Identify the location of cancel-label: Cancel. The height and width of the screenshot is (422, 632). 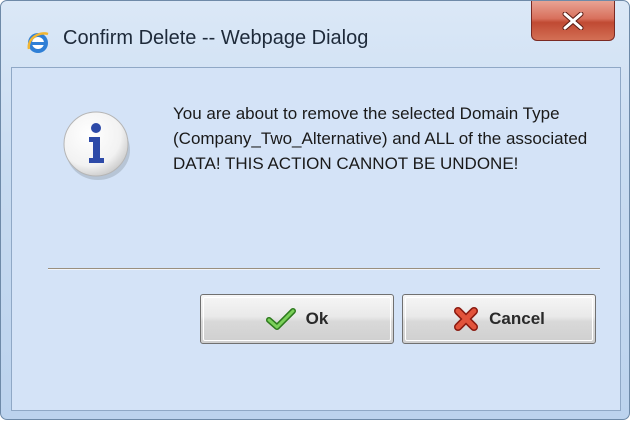
(517, 318).